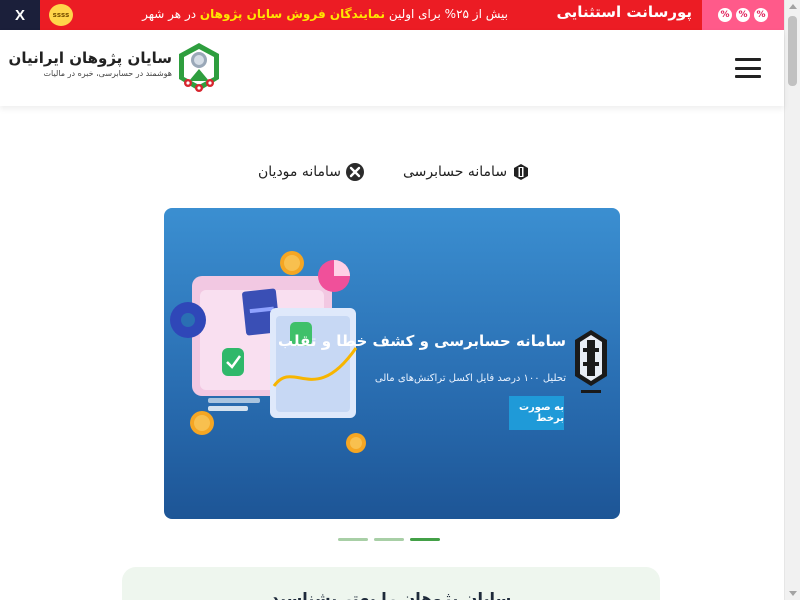  Describe the element at coordinates (455, 172) in the screenshot. I see `tab-label: سامانه حسابرسی` at that location.